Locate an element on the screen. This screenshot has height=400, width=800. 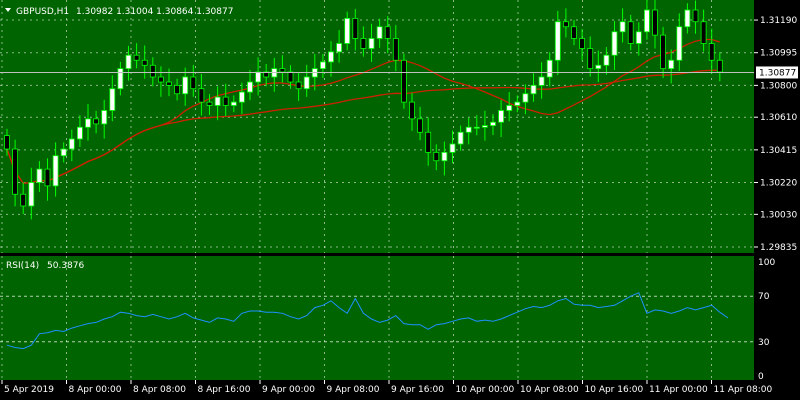
time-tick-label: 11 Apr 08:00 is located at coordinates (743, 390).